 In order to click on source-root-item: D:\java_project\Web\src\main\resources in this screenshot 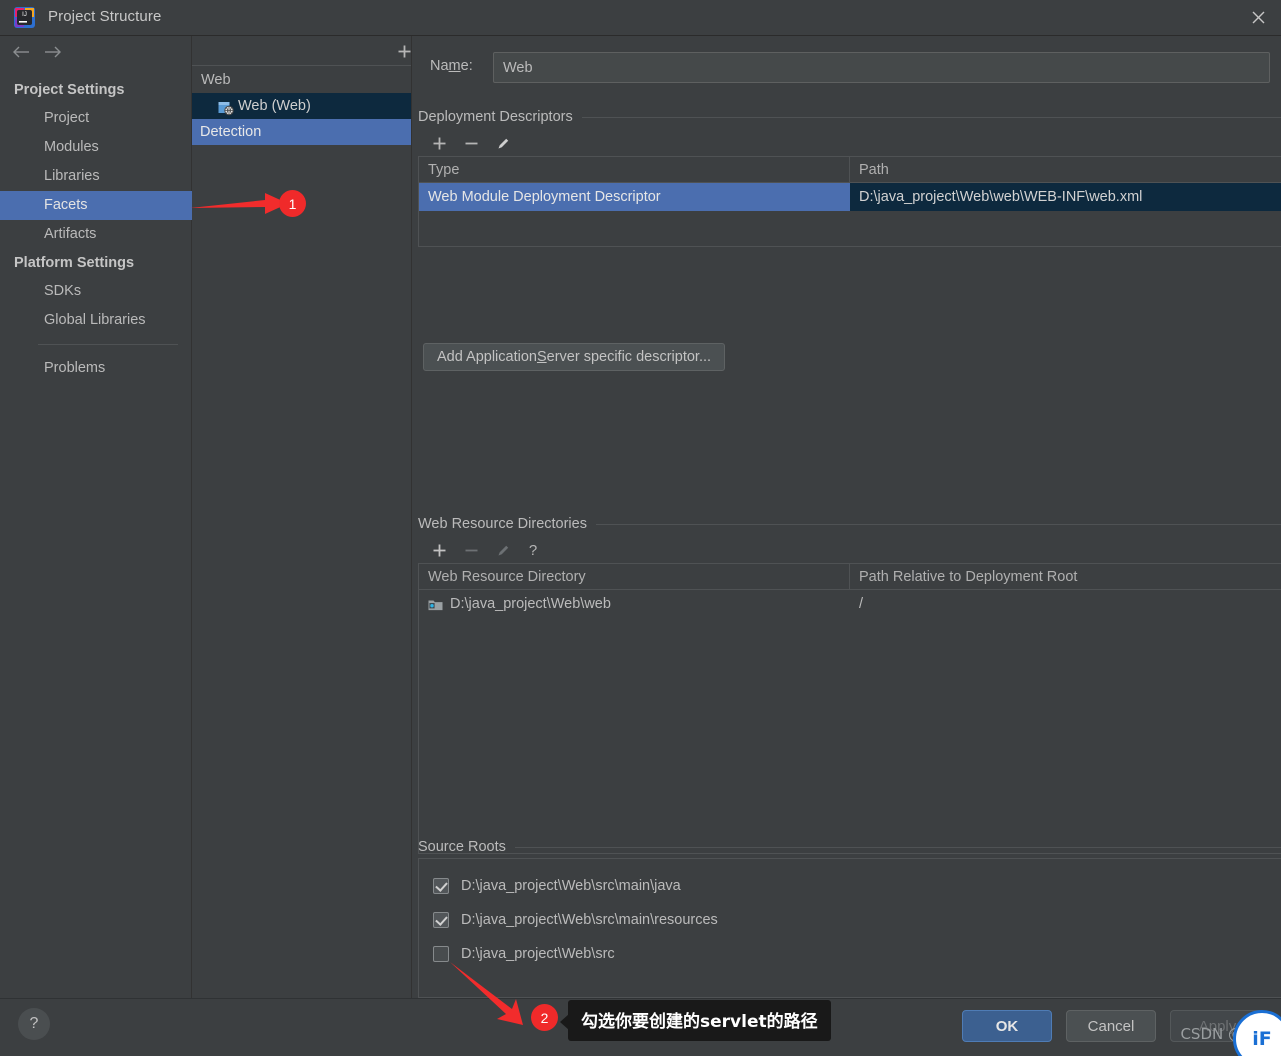, I will do `click(850, 920)`.